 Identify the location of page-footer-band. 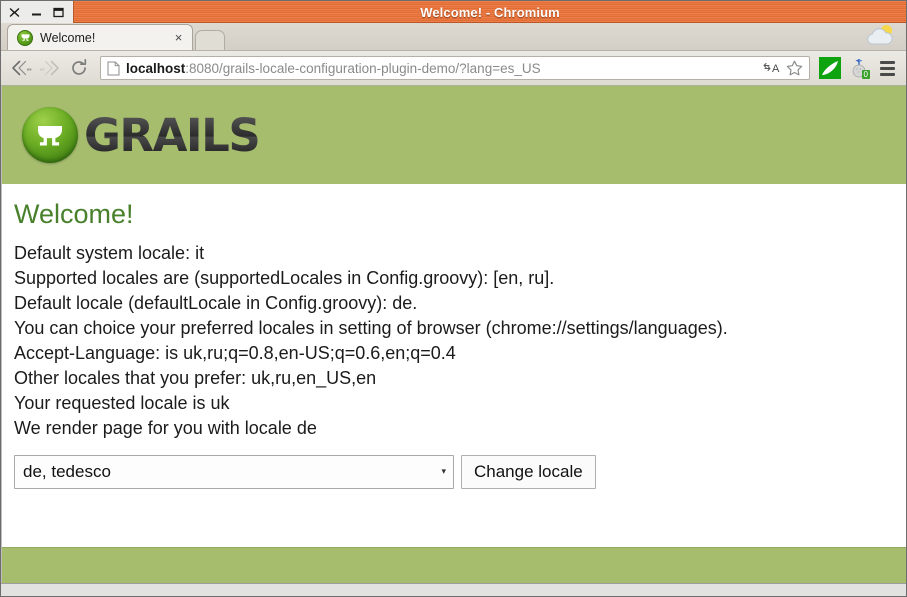
(454, 565).